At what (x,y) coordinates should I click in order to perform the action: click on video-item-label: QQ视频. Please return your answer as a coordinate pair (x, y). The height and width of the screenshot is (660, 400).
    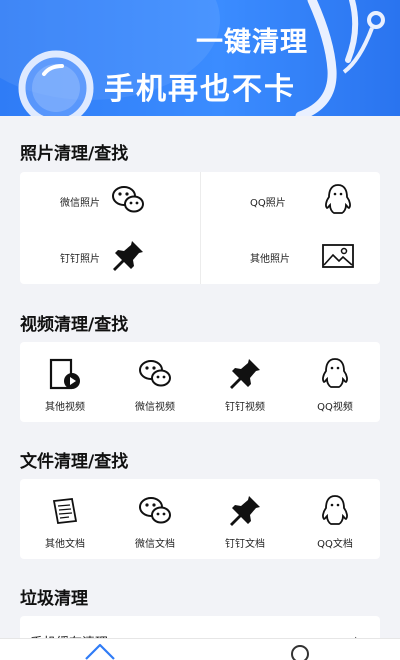
    Looking at the image, I should click on (335, 407).